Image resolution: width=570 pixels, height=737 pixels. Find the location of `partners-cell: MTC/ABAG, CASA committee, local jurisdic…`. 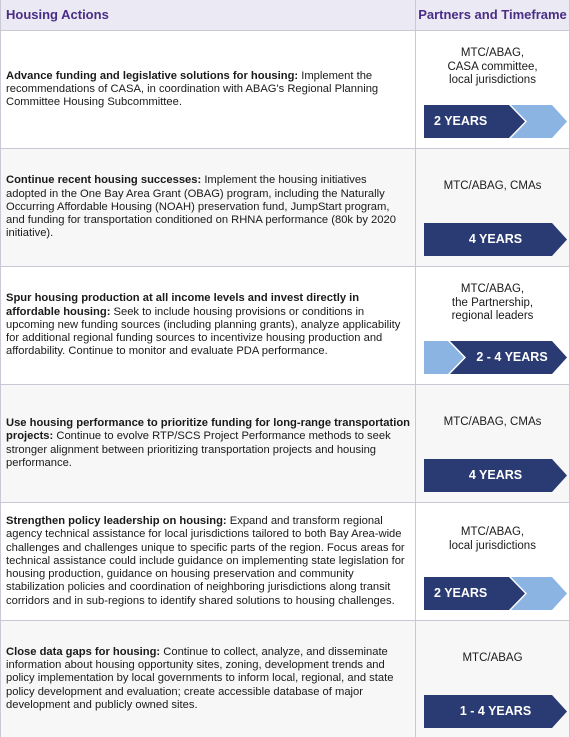

partners-cell: MTC/ABAG, CASA committee, local jurisdic… is located at coordinates (492, 89).